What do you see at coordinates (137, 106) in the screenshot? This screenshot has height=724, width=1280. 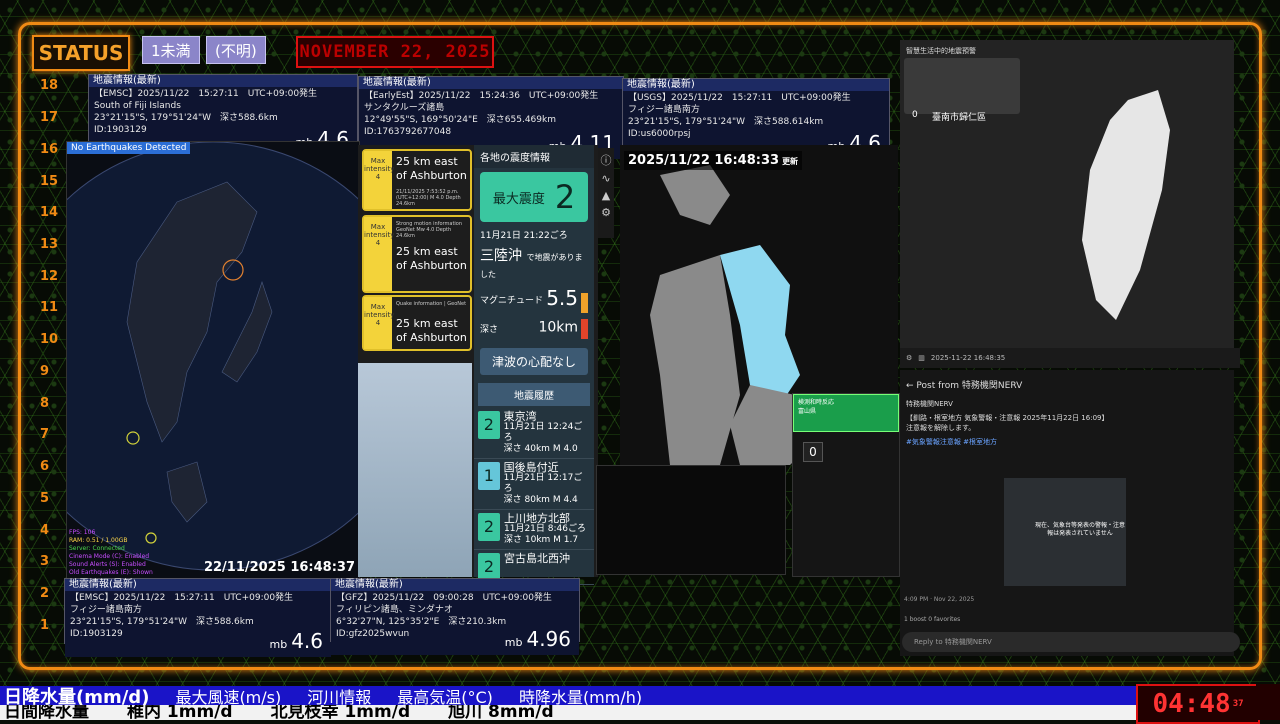 I see `info-place: South of Fiji Islands` at bounding box center [137, 106].